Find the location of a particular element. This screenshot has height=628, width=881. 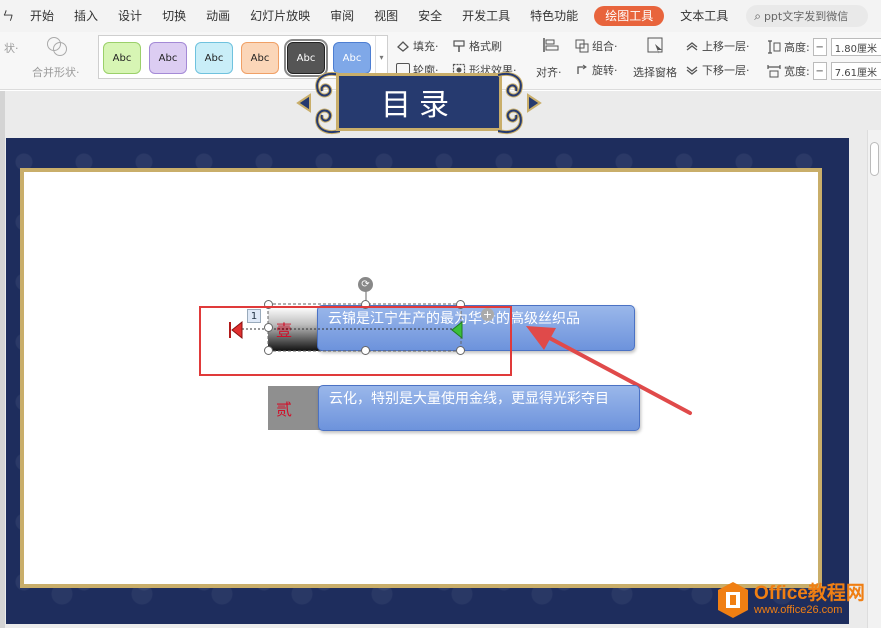

row2-text-box: 云化，特别是大量使用金线，更显得光彩夺目 is located at coordinates (479, 408).